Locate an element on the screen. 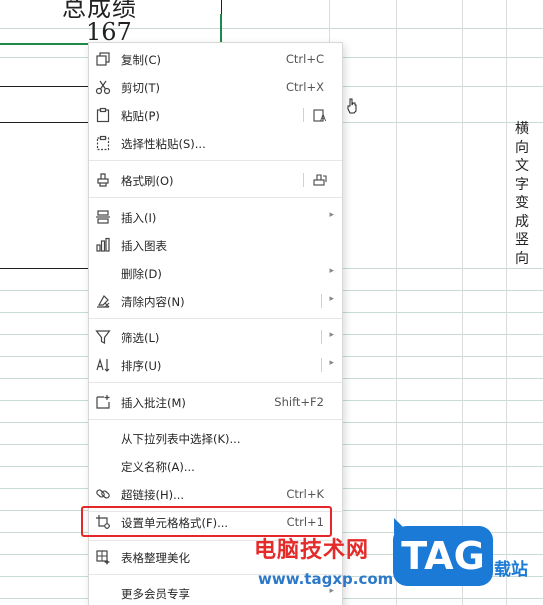 The width and height of the screenshot is (543, 605). clear-content-icon is located at coordinates (103, 301).